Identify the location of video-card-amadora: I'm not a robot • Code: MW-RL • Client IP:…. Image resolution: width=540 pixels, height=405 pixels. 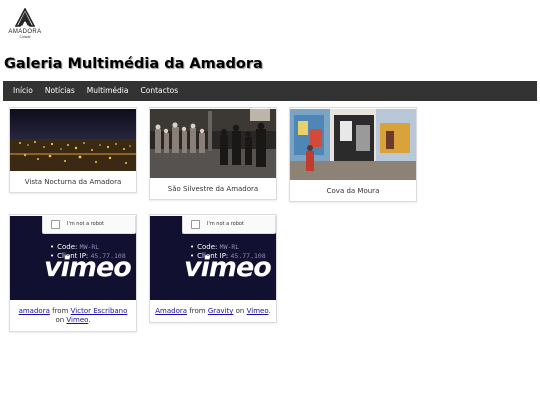
(73, 273).